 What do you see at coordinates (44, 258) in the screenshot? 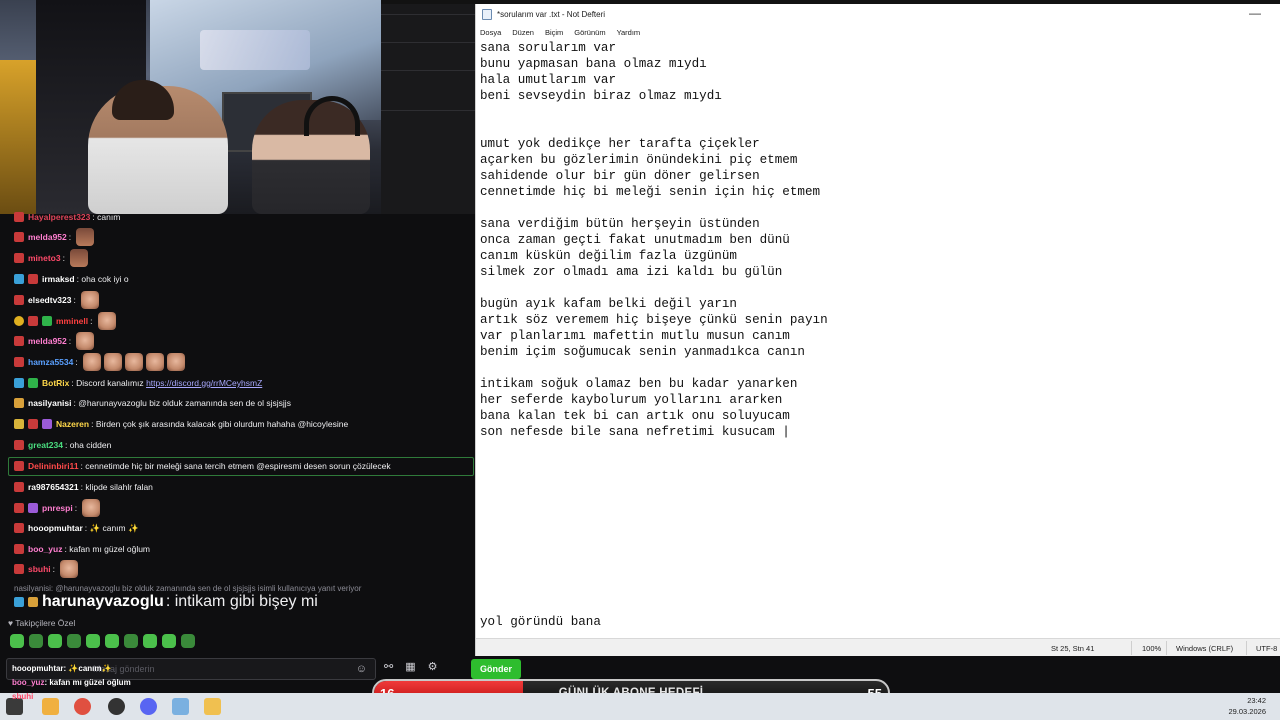
I see `chat-username: mineto3` at bounding box center [44, 258].